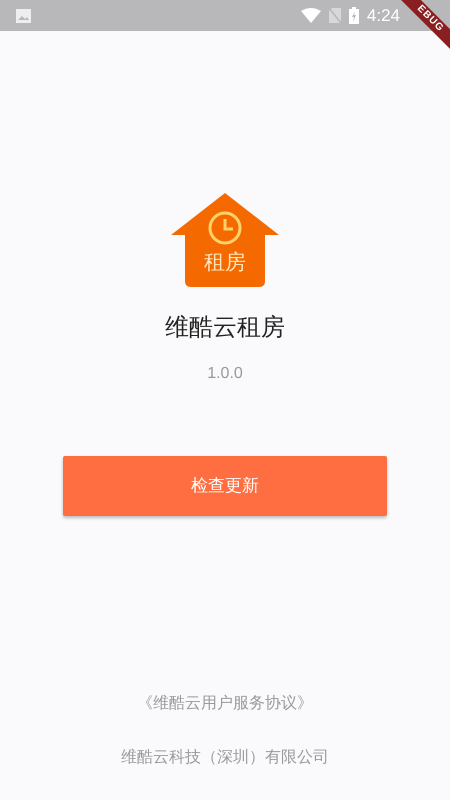 Image resolution: width=450 pixels, height=800 pixels. Describe the element at coordinates (225, 239) in the screenshot. I see `app-logo: 租房` at that location.